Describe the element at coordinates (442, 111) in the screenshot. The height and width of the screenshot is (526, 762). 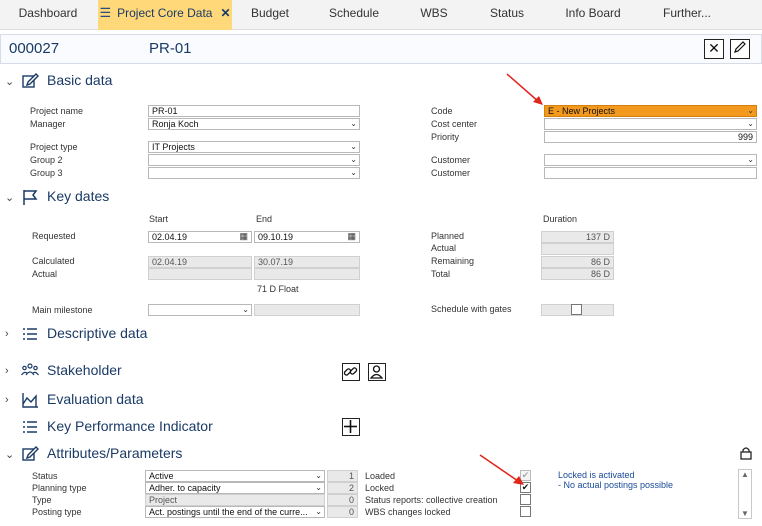
I see `code-label: Code` at that location.